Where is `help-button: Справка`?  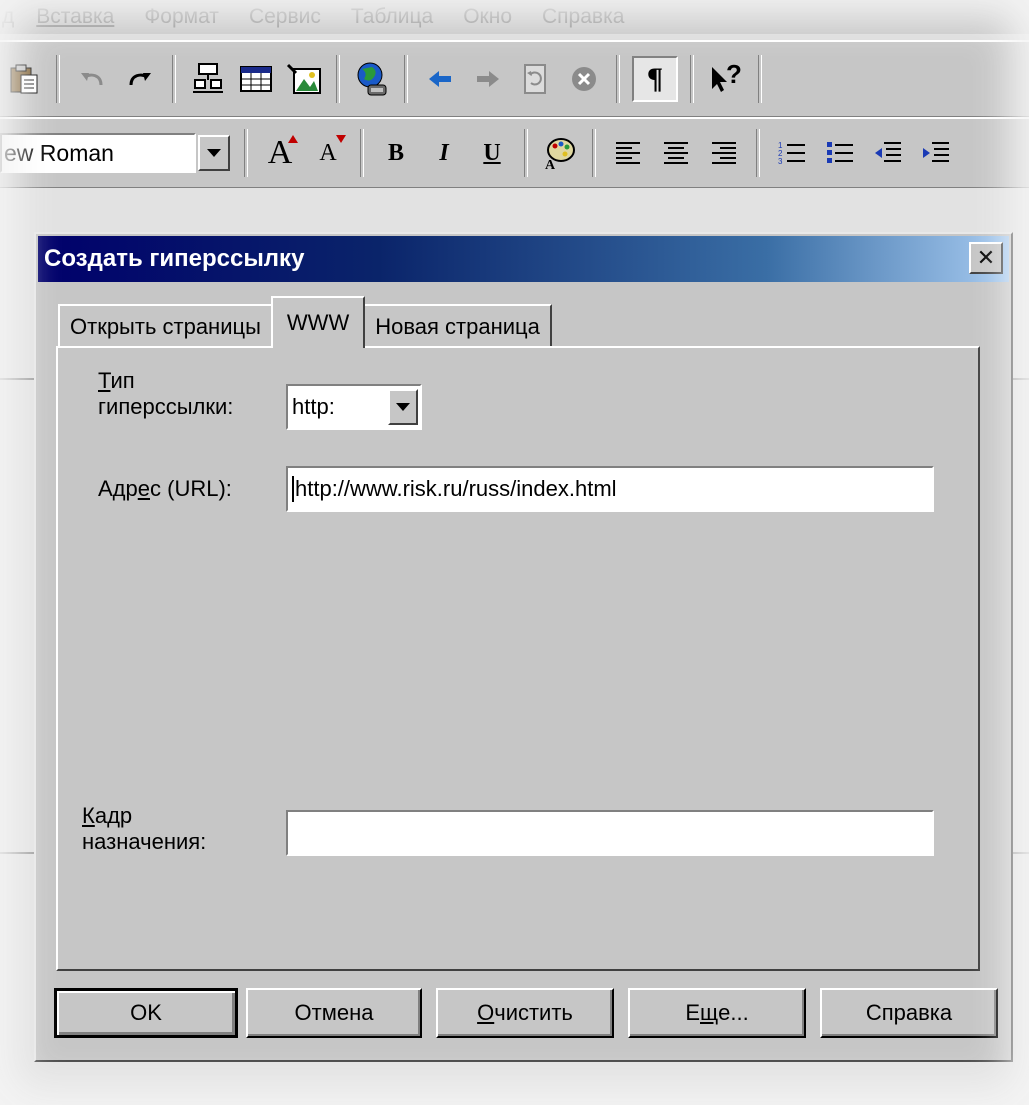
help-button: Справка is located at coordinates (909, 1013).